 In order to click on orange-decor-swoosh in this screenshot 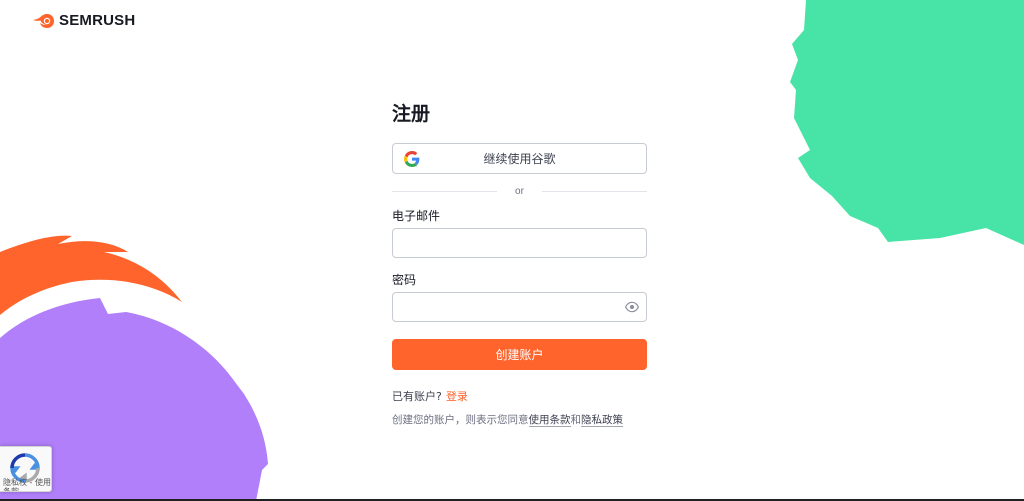, I will do `click(91, 275)`.